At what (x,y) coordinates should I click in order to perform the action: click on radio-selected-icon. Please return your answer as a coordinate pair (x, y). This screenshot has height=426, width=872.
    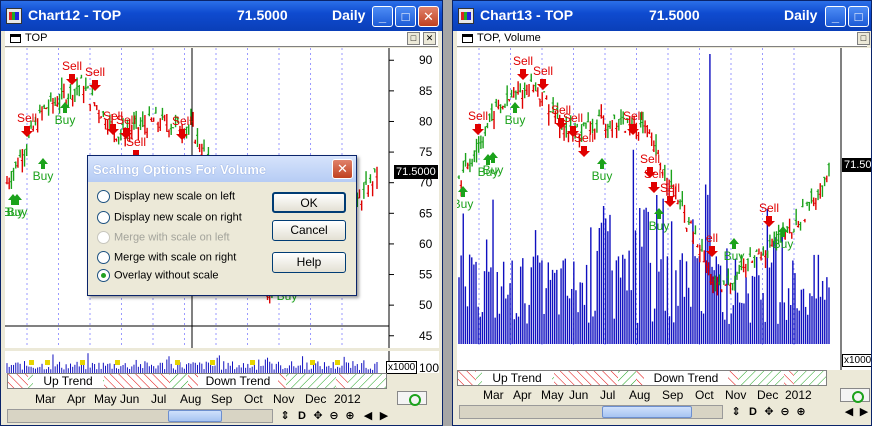
    Looking at the image, I should click on (103, 275).